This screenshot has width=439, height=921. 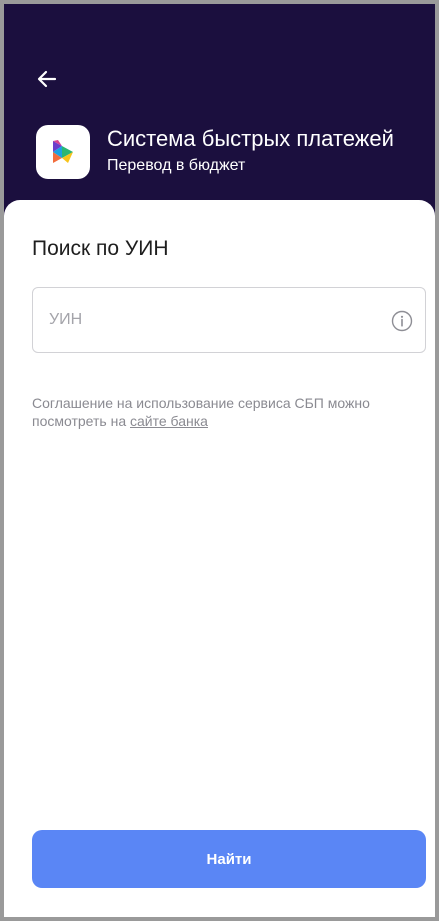 I want to click on bank-site-link: сайте банка, so click(x=169, y=421).